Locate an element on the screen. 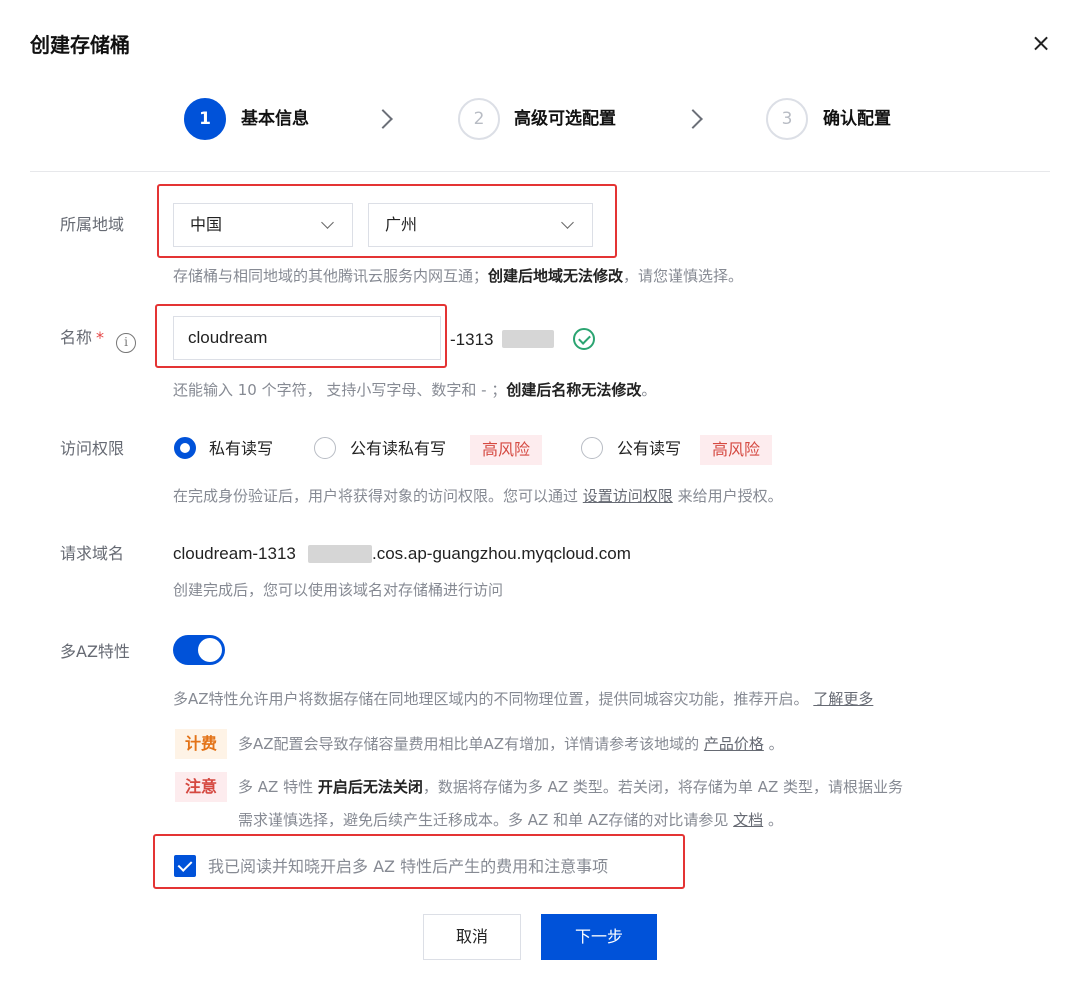 The width and height of the screenshot is (1080, 990). bucket-name-input: cloudream is located at coordinates (307, 338).